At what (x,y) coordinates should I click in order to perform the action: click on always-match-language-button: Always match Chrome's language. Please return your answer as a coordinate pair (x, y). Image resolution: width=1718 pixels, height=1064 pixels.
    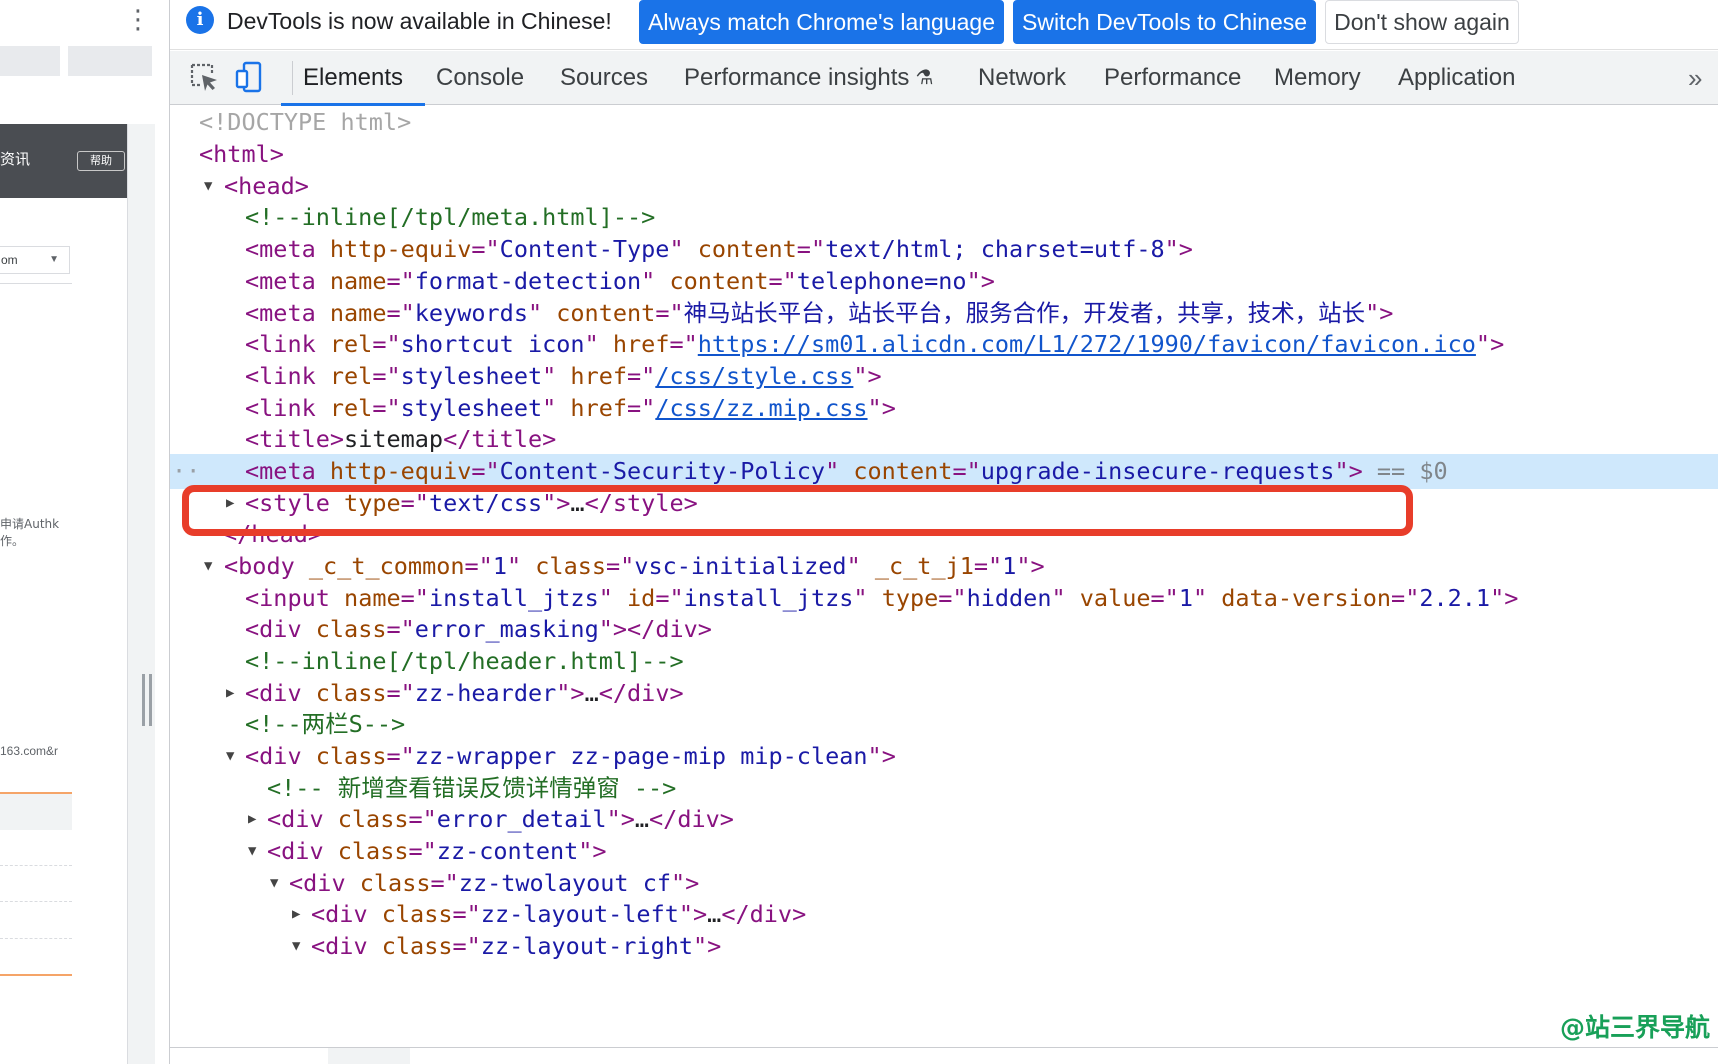
    Looking at the image, I should click on (821, 22).